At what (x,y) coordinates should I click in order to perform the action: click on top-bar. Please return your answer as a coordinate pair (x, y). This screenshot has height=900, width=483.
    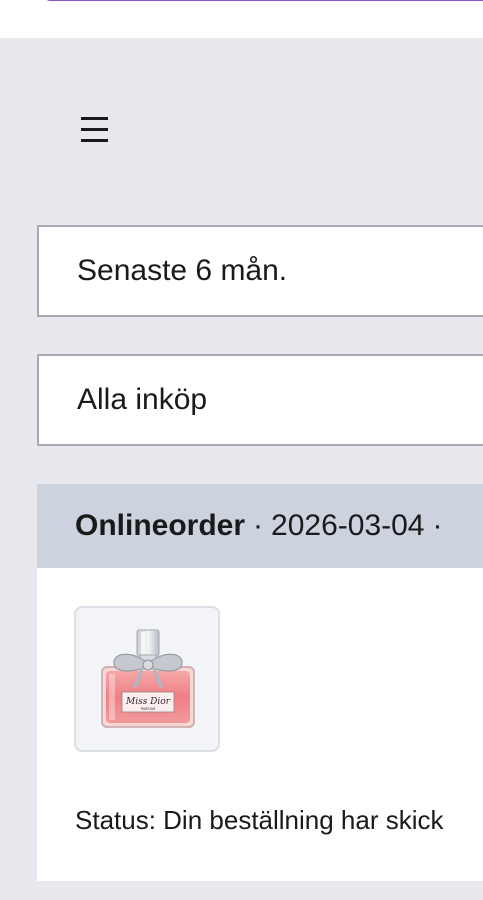
    Looking at the image, I should click on (241, 19).